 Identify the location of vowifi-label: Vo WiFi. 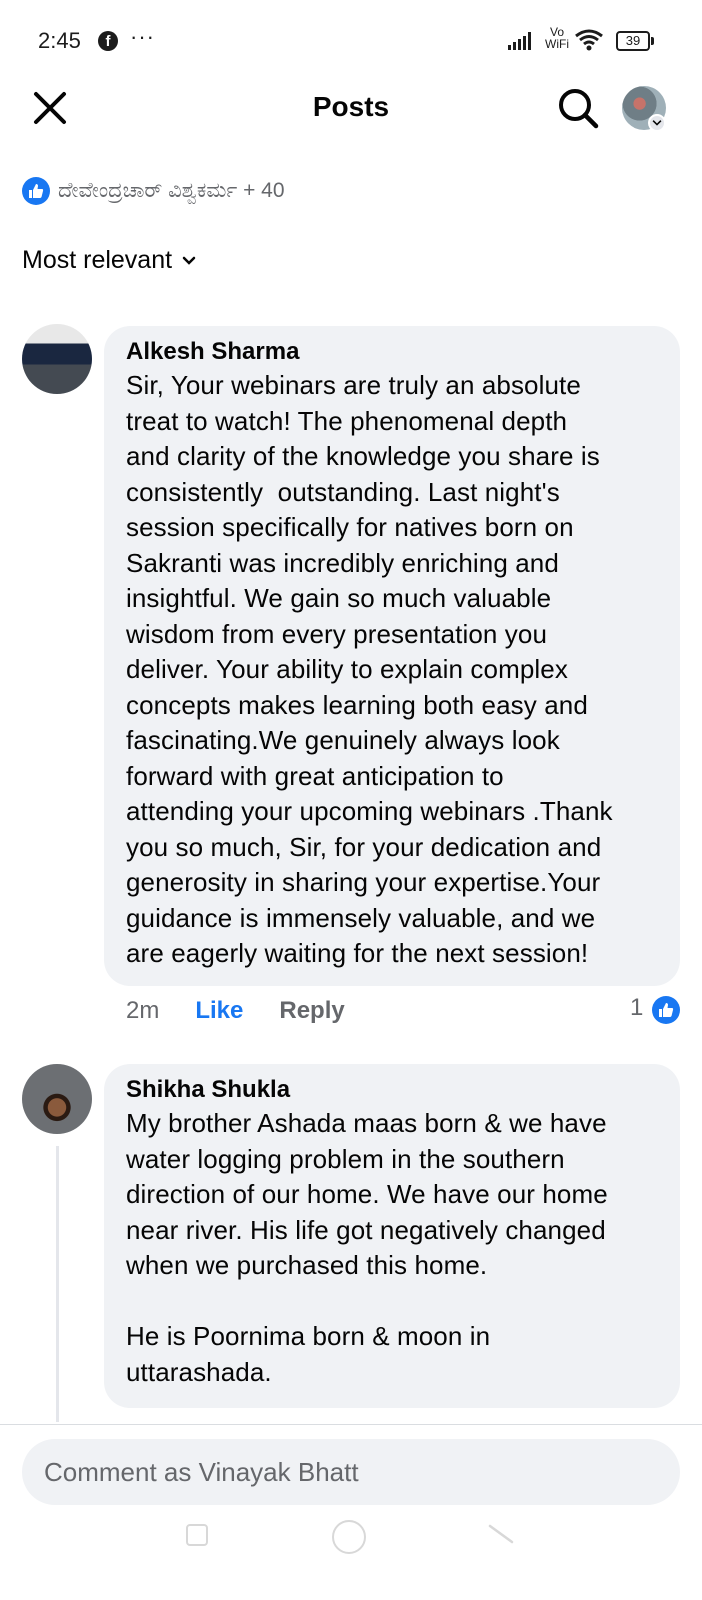
(557, 38).